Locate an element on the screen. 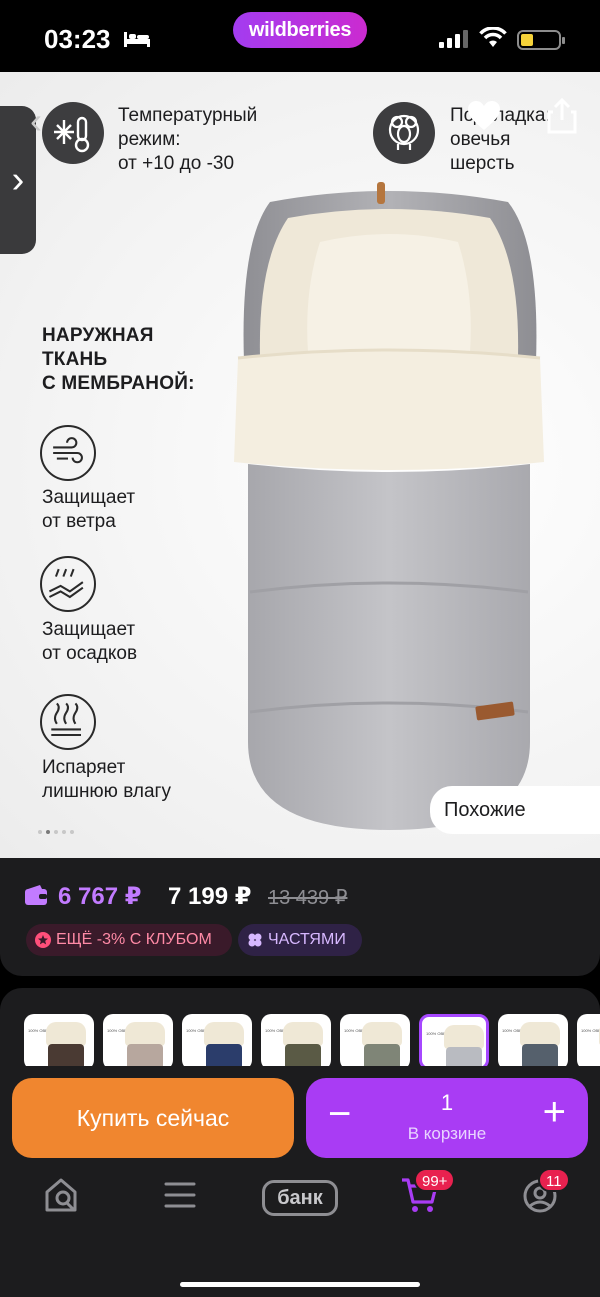 Image resolution: width=600 pixels, height=1297 pixels. club-discount-chip: ЕЩЁ -3% С КЛУБОМ is located at coordinates (129, 940).